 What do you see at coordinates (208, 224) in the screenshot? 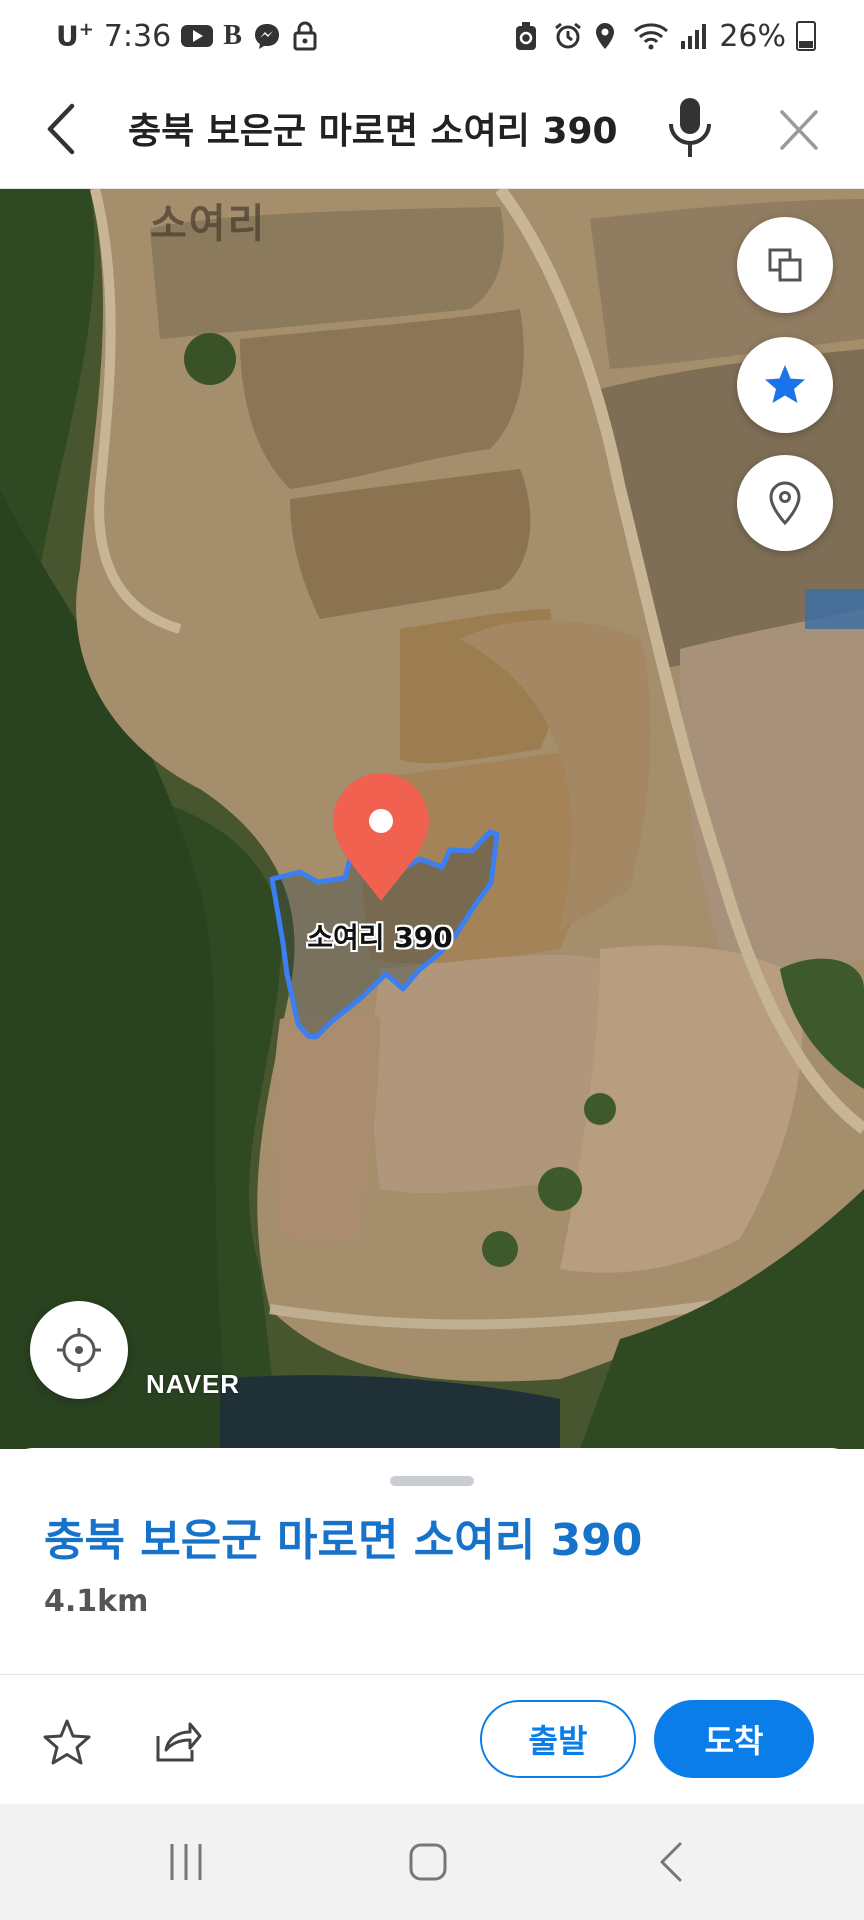
I see `map-area-label: 소여리` at bounding box center [208, 224].